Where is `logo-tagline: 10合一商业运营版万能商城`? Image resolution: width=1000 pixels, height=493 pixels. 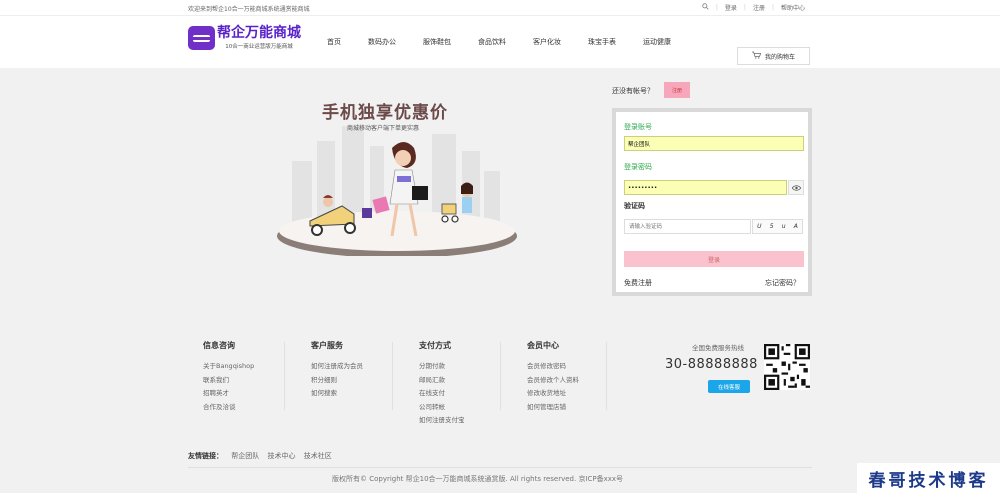
logo-tagline: 10合一商业运营版万能商城 is located at coordinates (259, 47).